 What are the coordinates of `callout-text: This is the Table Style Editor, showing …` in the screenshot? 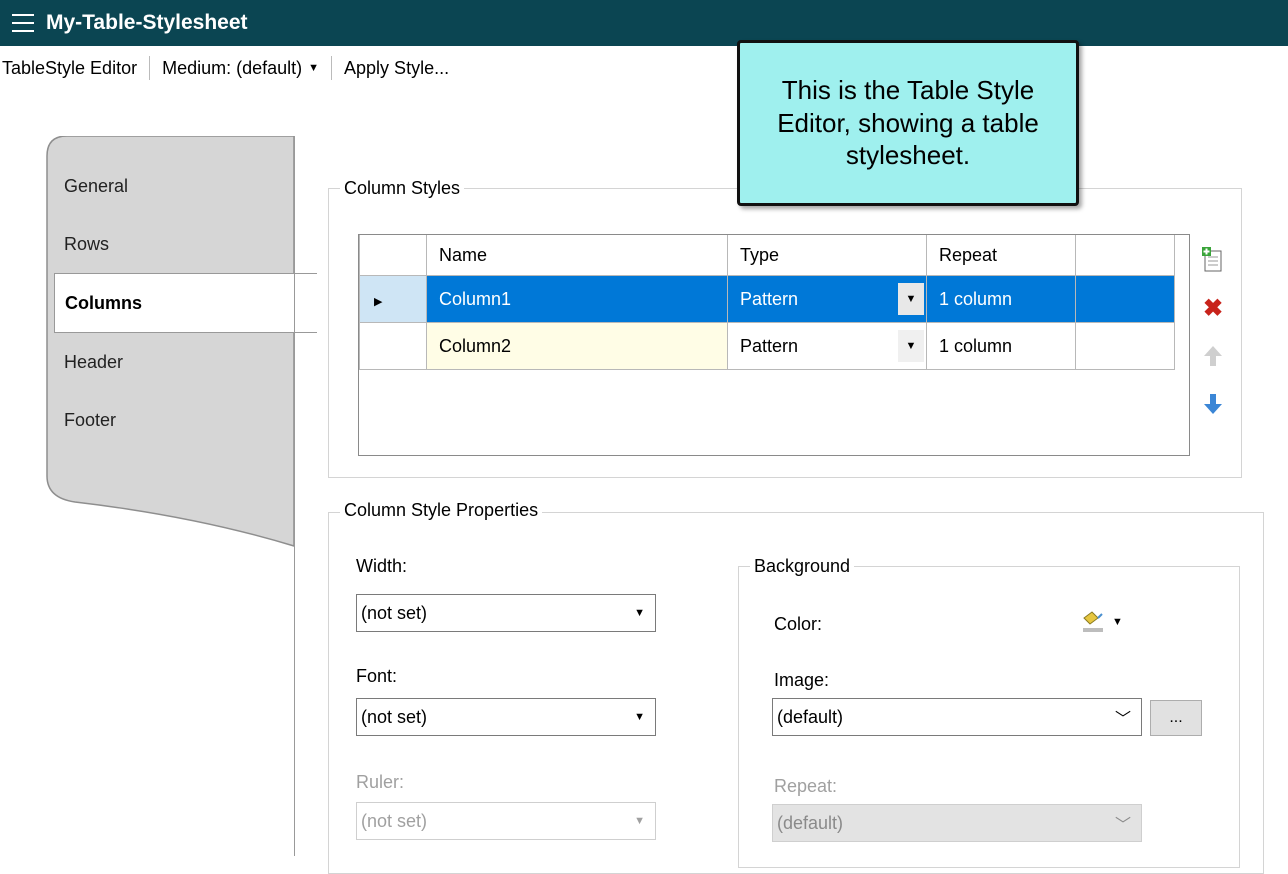 It's located at (908, 123).